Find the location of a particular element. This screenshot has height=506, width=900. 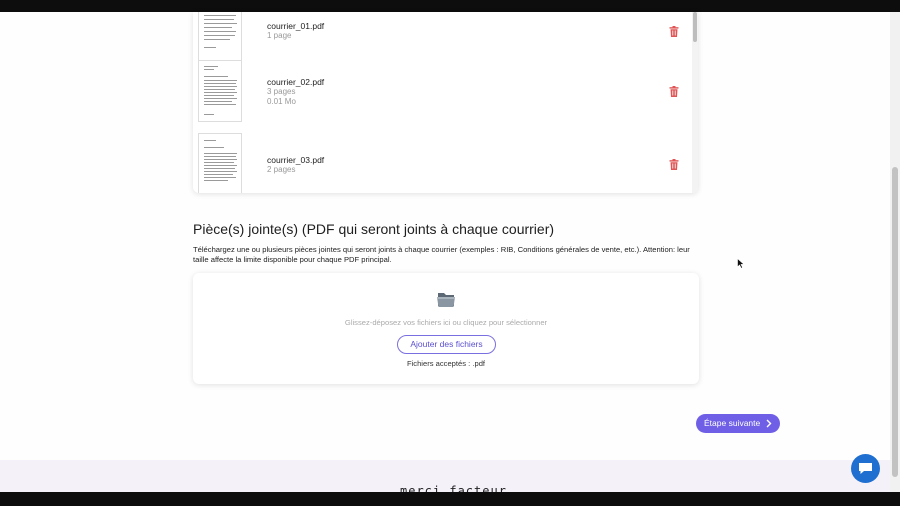

file-pages: 3 pages is located at coordinates (281, 91).